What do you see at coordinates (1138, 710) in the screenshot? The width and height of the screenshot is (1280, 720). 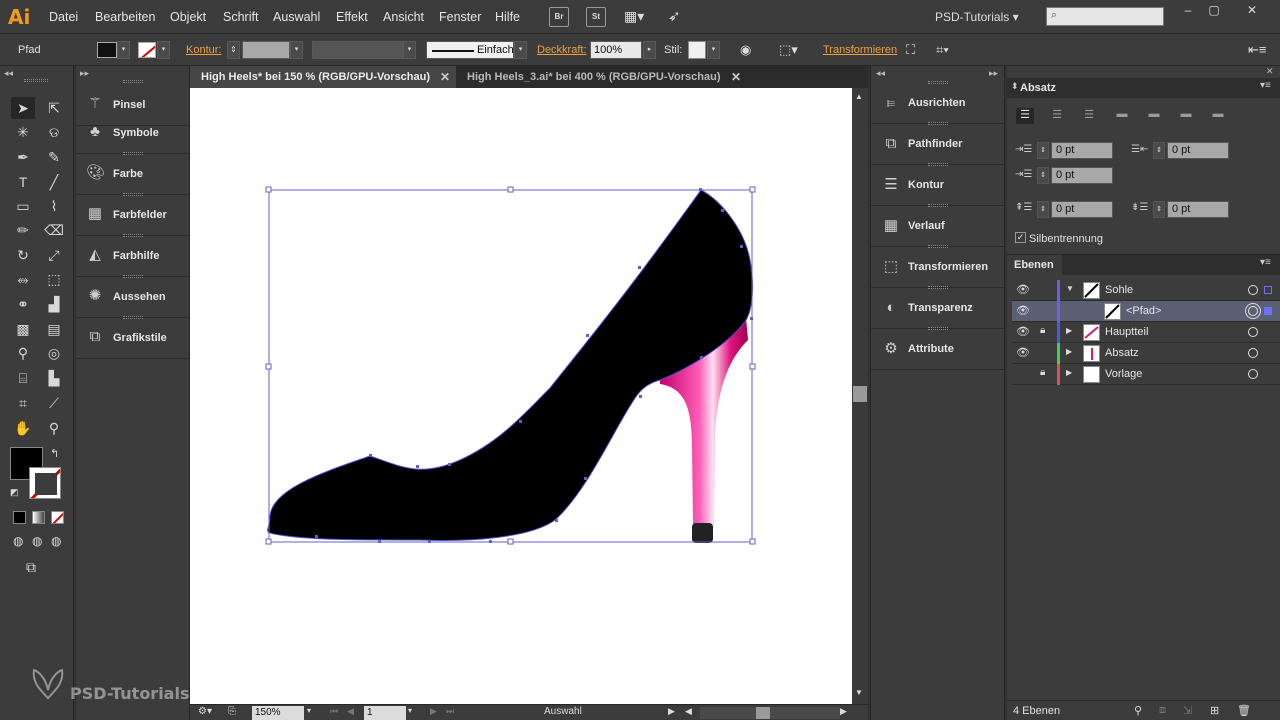 I see `locate-object-icon: ⚲` at bounding box center [1138, 710].